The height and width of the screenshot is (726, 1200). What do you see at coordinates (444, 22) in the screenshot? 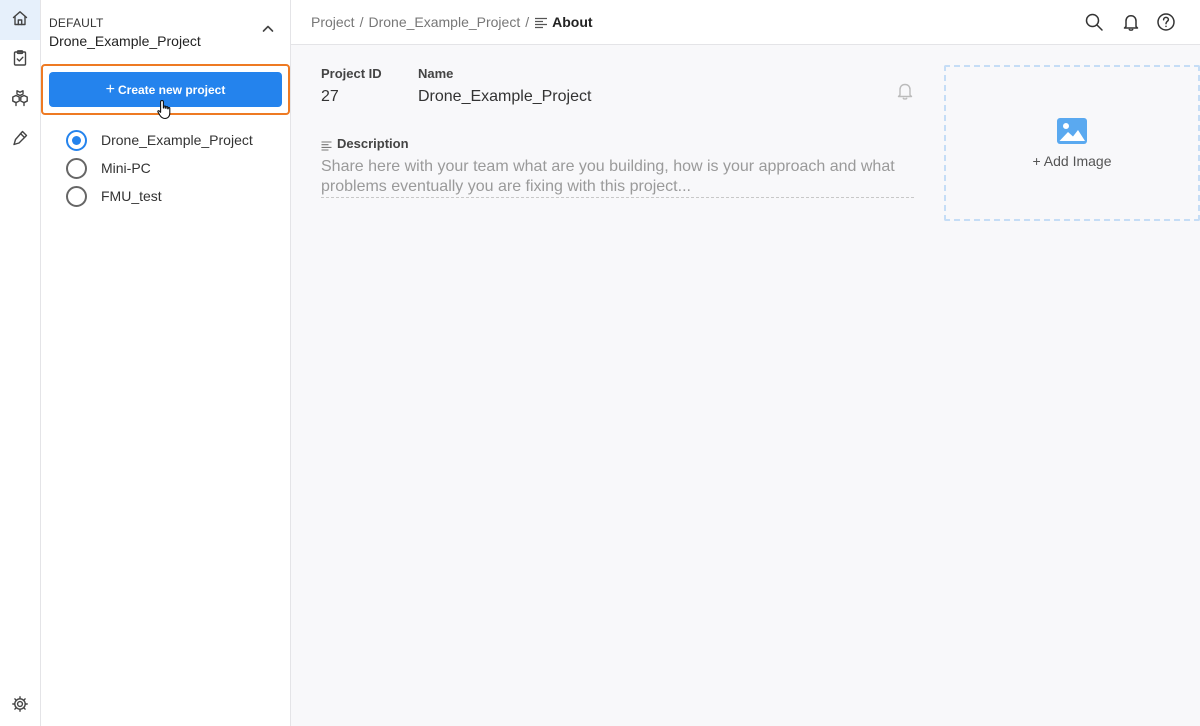
I see `breadcrumb-project-name: Drone_Example_Project` at bounding box center [444, 22].